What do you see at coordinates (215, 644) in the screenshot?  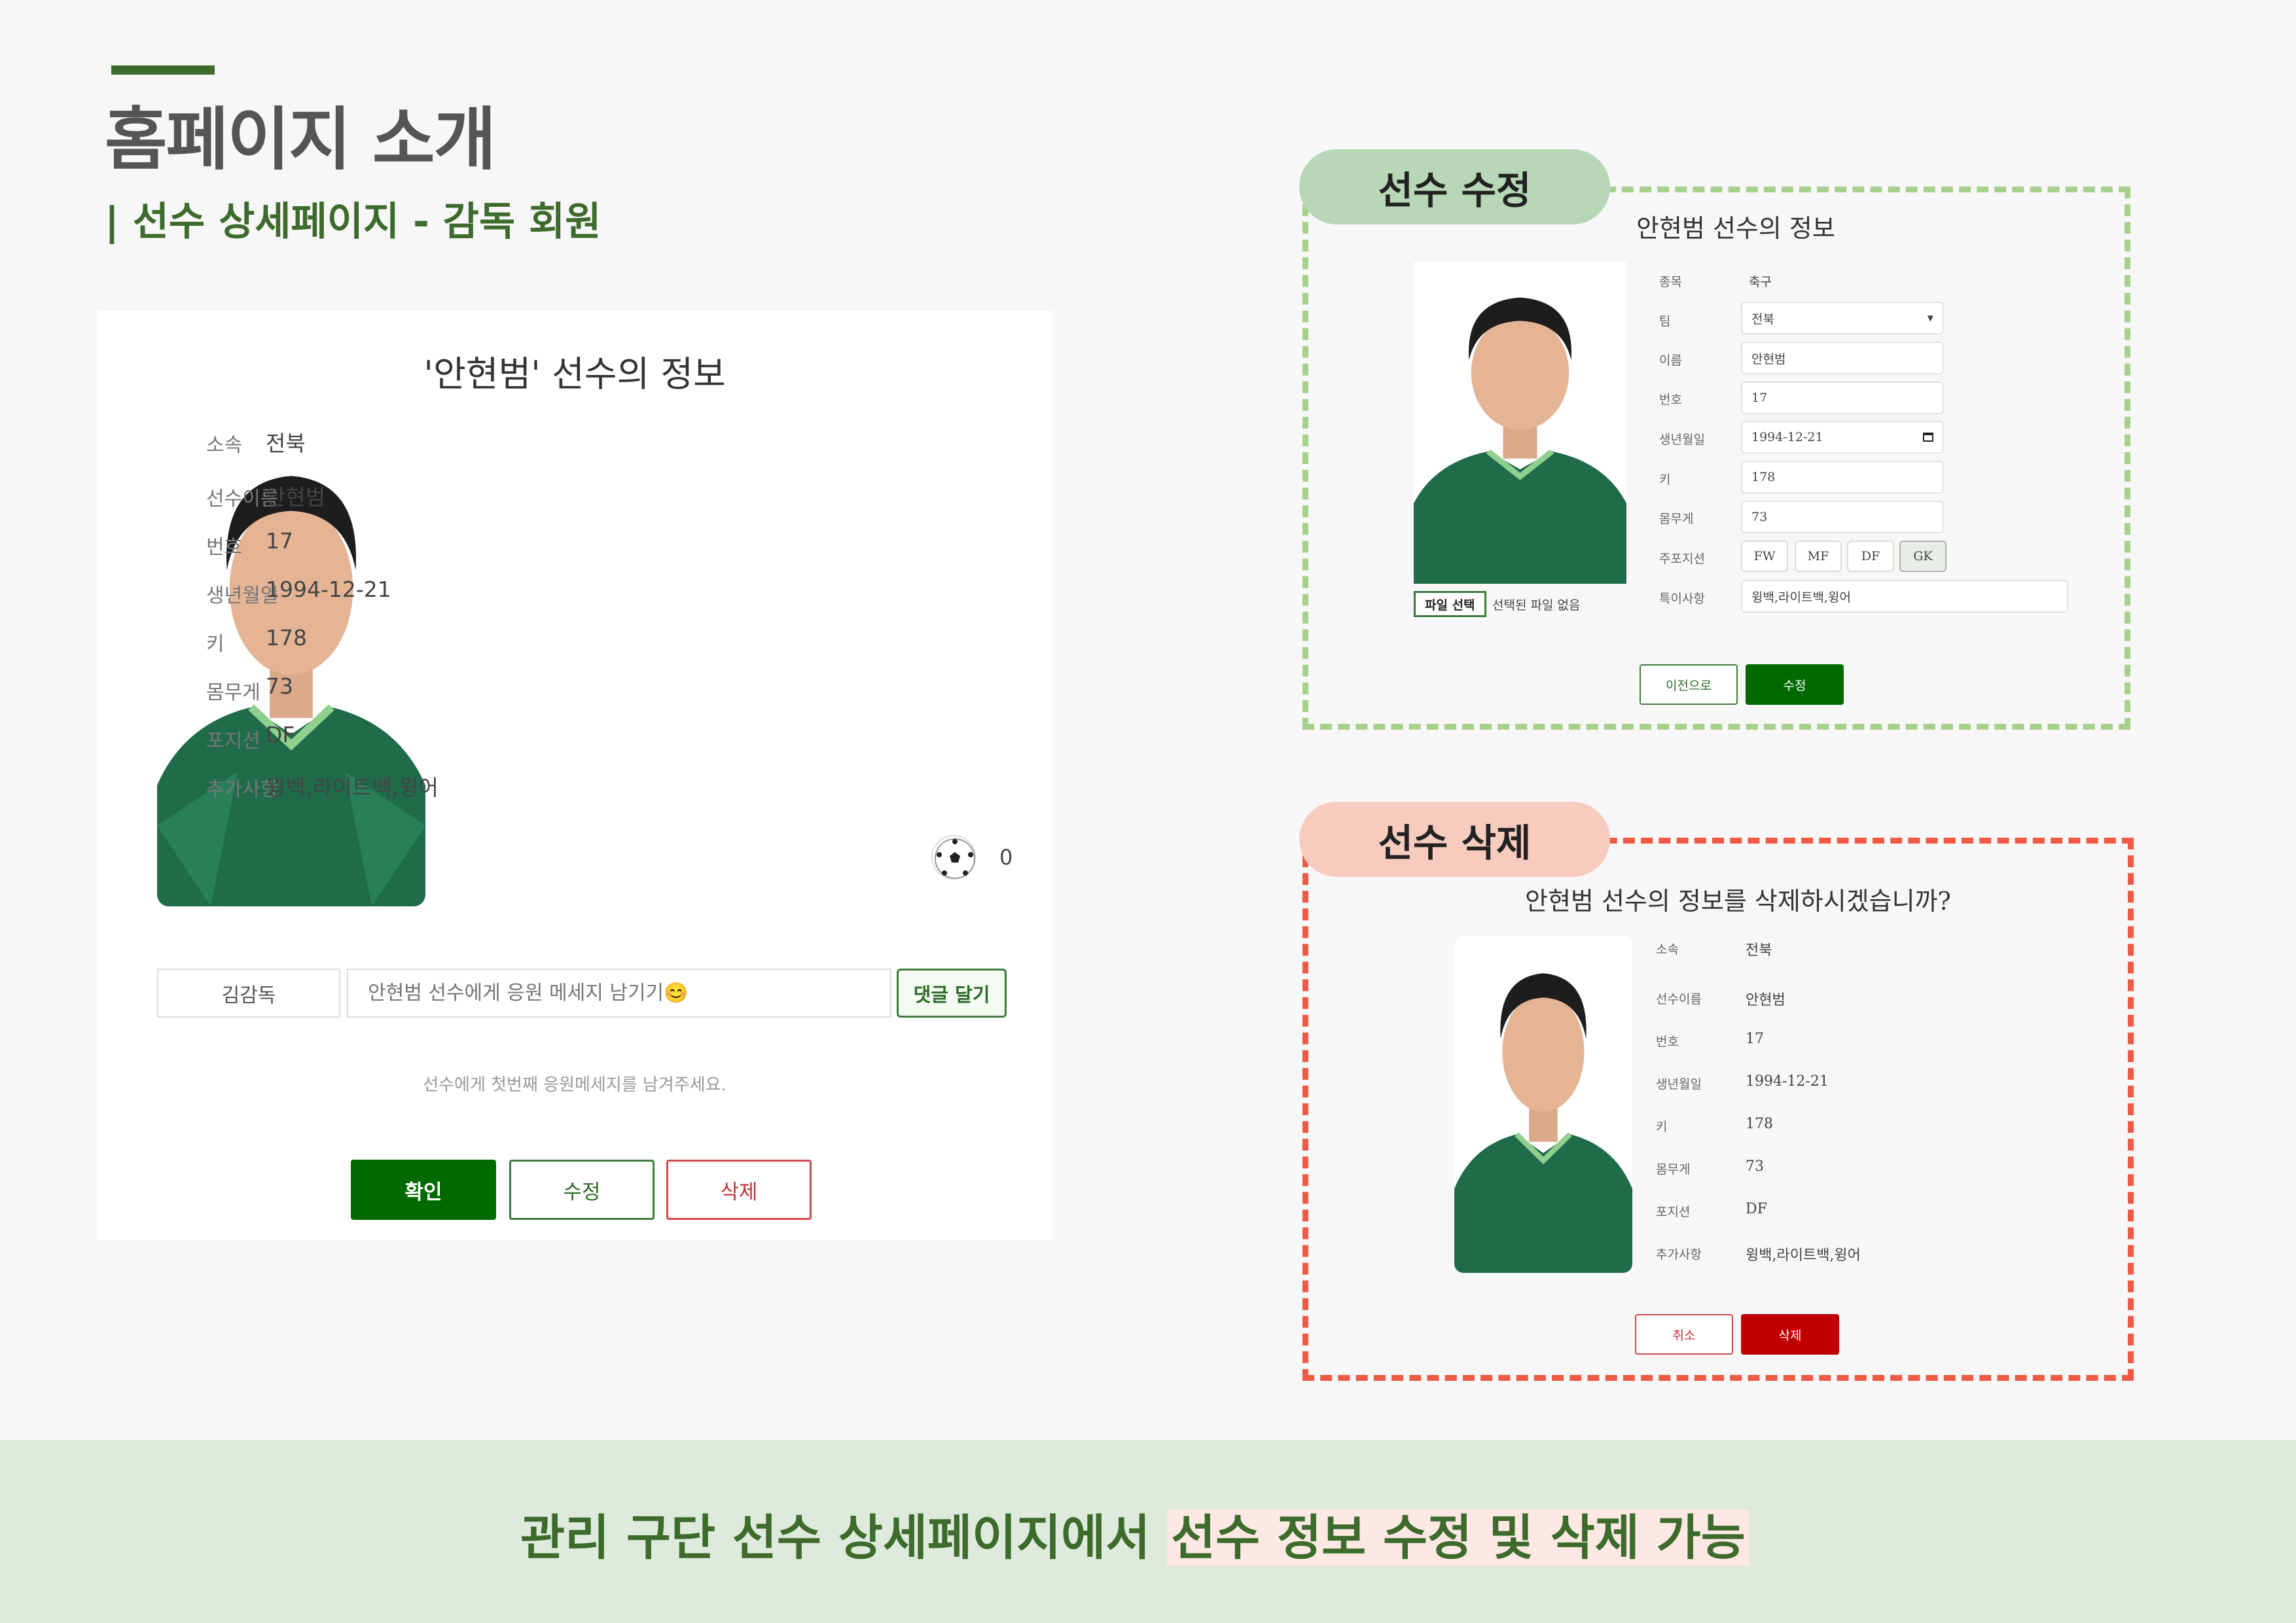 I see `info-label-height: 키` at bounding box center [215, 644].